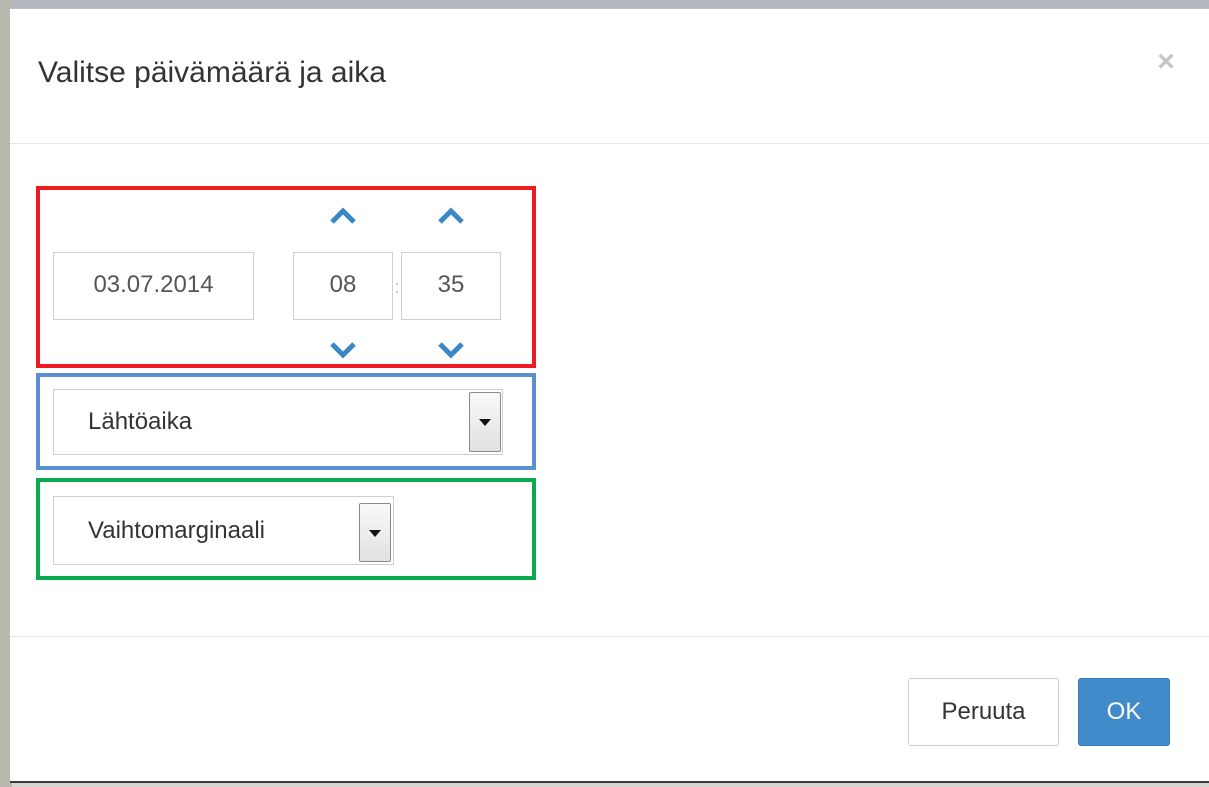 This screenshot has height=787, width=1209. I want to click on time-type-select: Lähtöaika, so click(278, 422).